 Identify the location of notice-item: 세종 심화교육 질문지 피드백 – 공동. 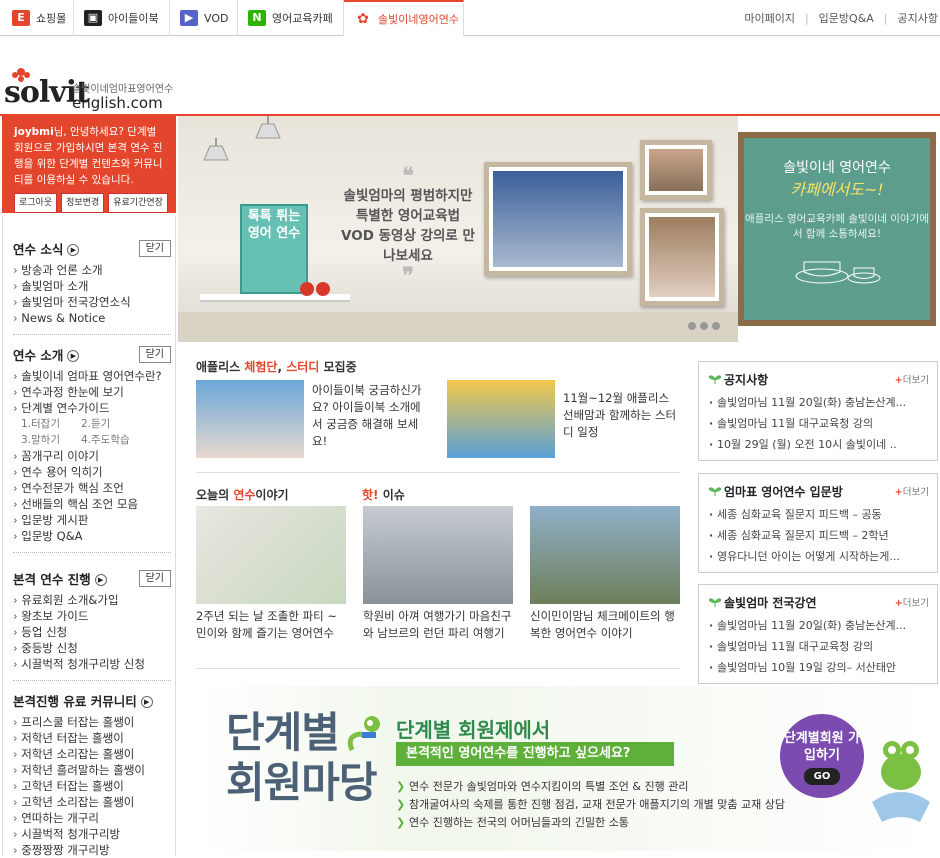
(818, 514).